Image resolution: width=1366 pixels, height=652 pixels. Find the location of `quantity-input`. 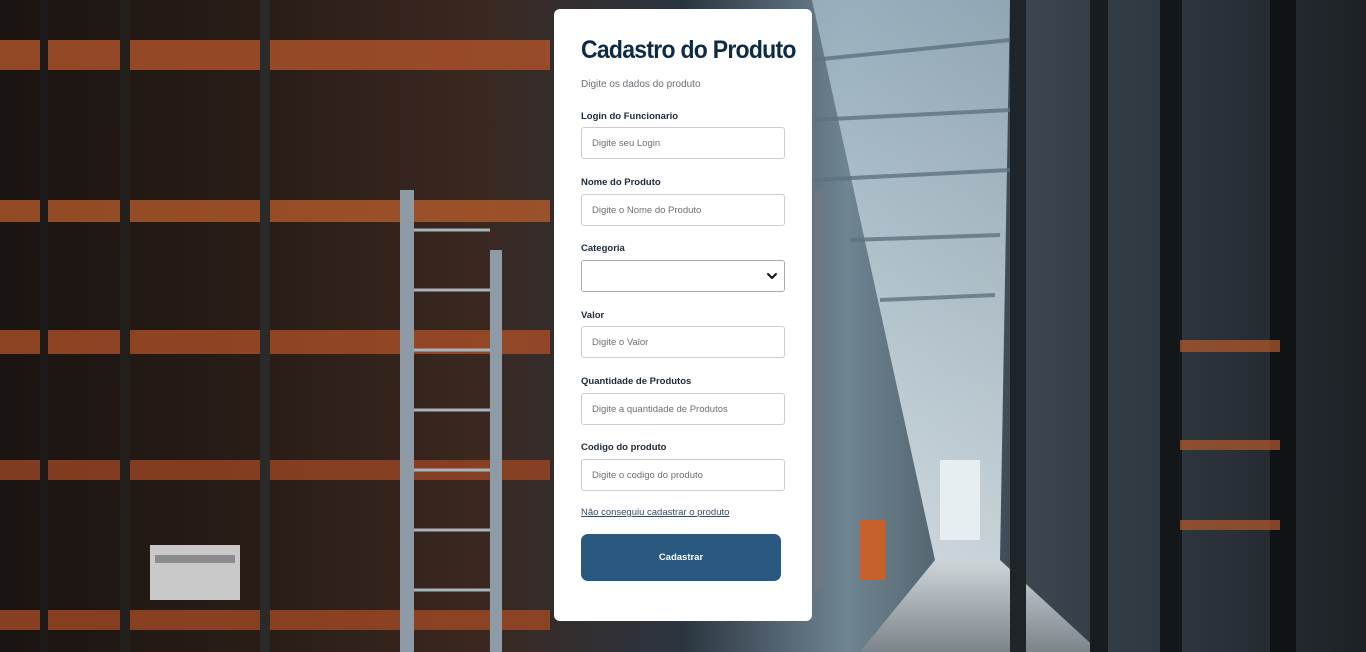

quantity-input is located at coordinates (683, 409).